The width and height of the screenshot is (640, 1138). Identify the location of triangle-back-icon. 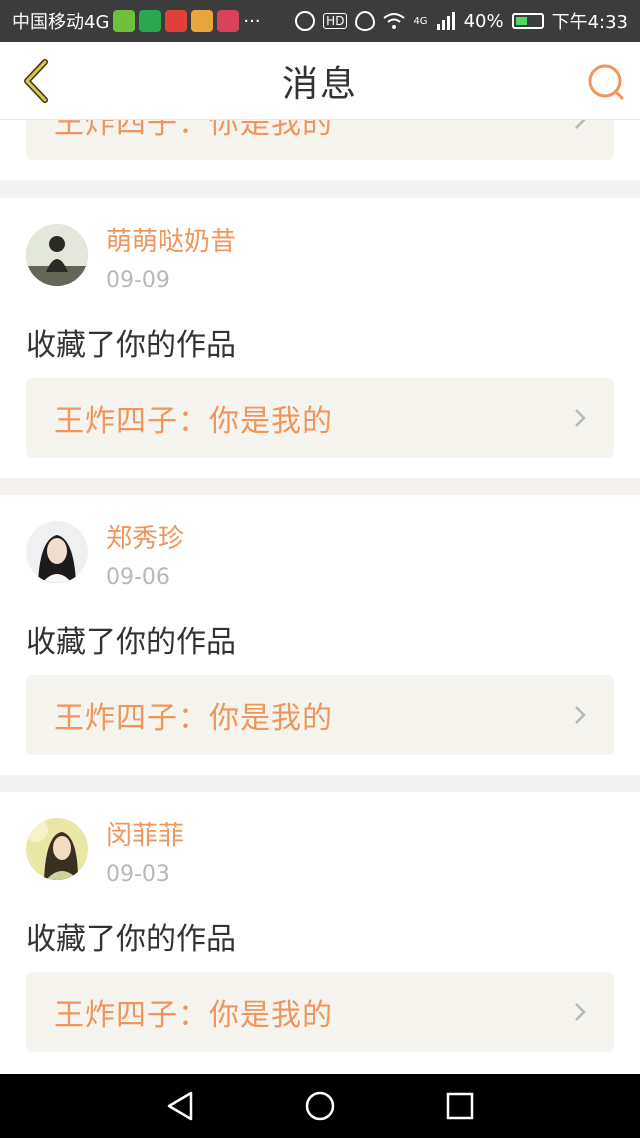
(180, 1106).